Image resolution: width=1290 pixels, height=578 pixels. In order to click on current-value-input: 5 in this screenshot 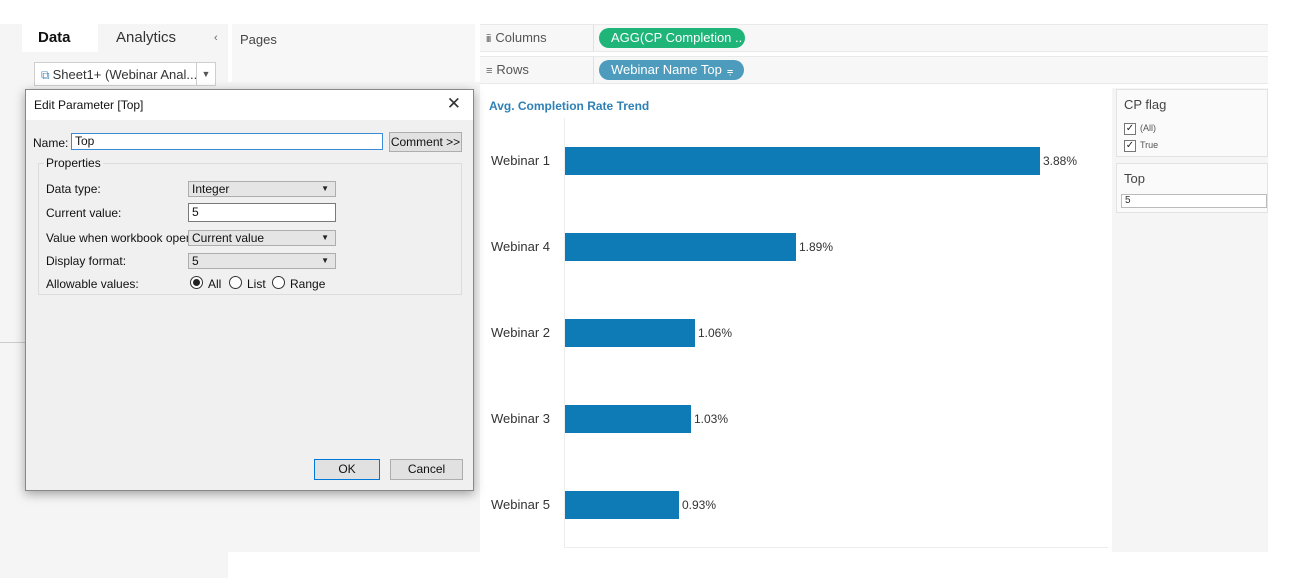, I will do `click(262, 212)`.